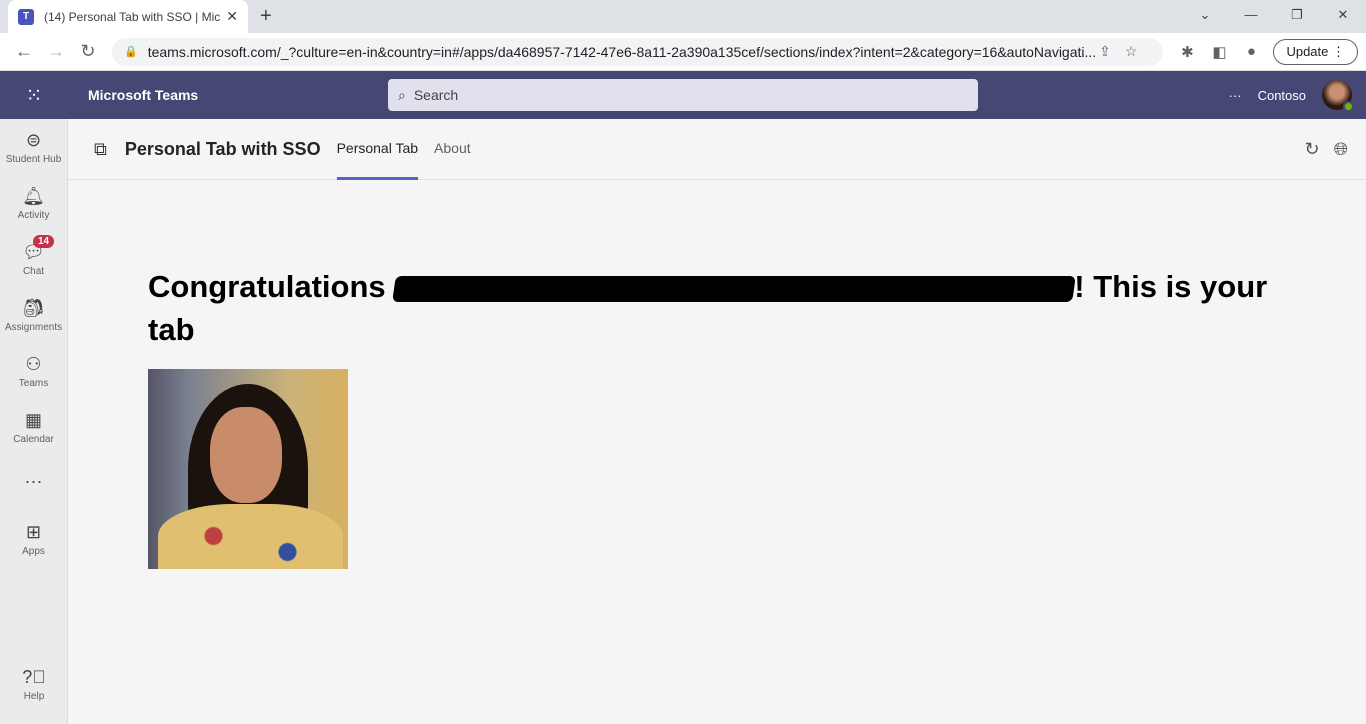  Describe the element at coordinates (1251, 51) in the screenshot. I see `profile-icon: ●` at that location.